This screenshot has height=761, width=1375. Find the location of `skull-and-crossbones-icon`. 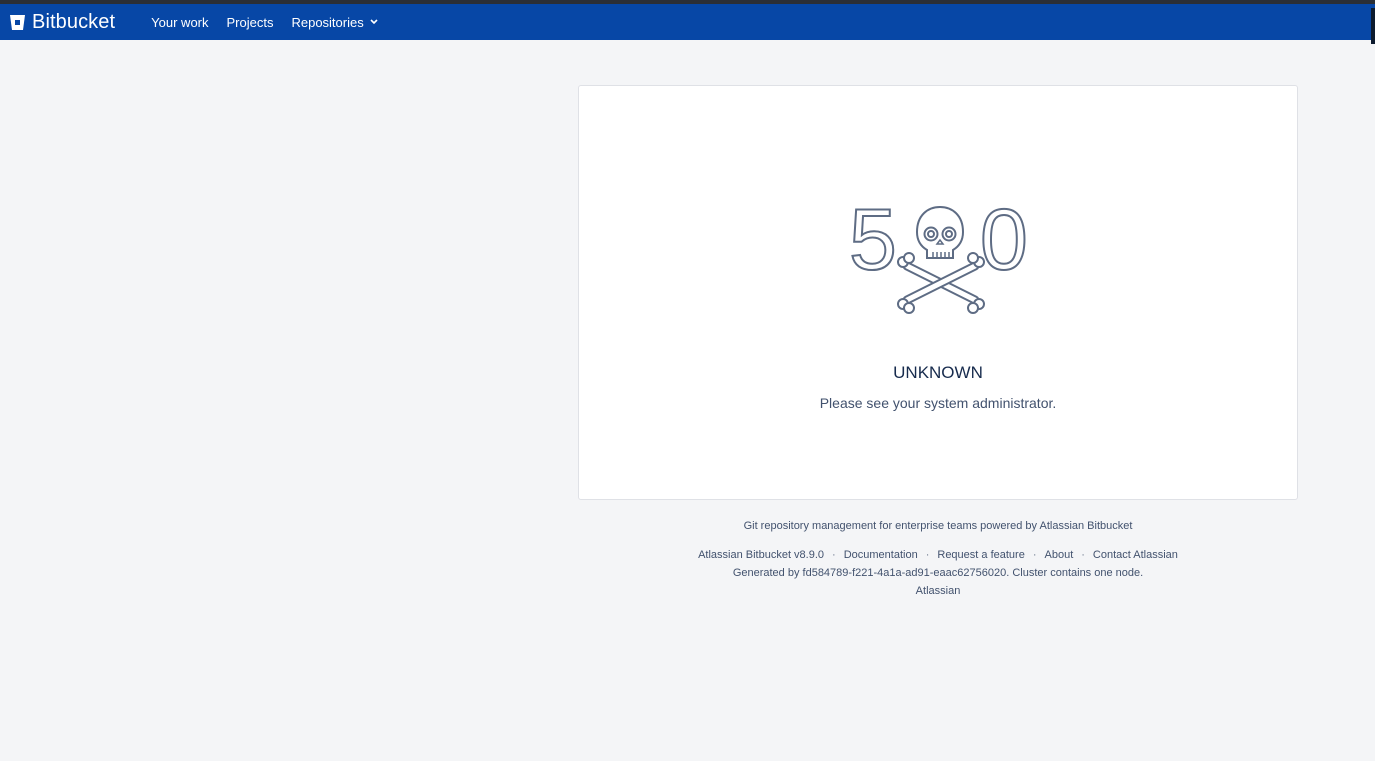

skull-and-crossbones-icon is located at coordinates (941, 259).